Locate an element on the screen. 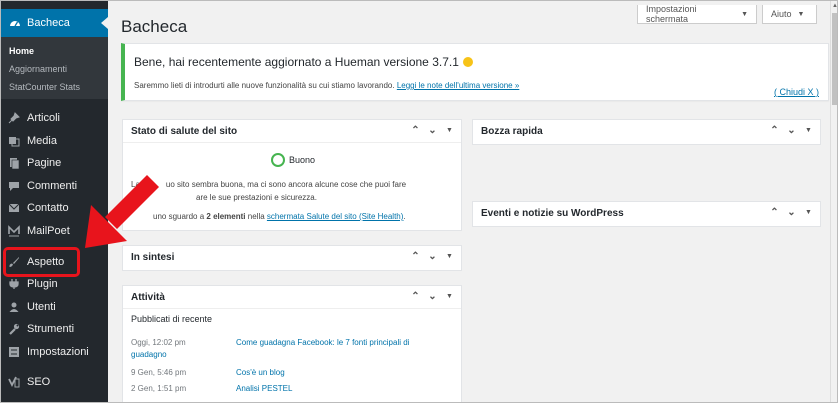  site-health-link: schermata Salute del sito (Site Health) is located at coordinates (335, 216).